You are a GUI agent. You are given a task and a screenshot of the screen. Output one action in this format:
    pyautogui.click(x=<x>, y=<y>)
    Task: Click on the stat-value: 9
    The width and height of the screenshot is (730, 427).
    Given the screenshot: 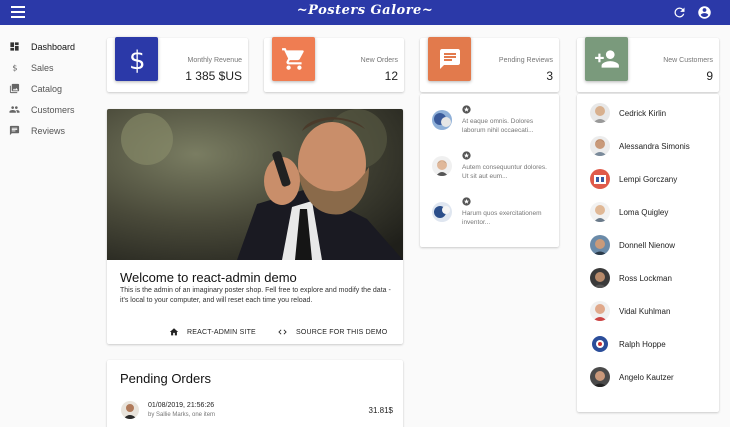 What is the action you would take?
    pyautogui.click(x=709, y=76)
    